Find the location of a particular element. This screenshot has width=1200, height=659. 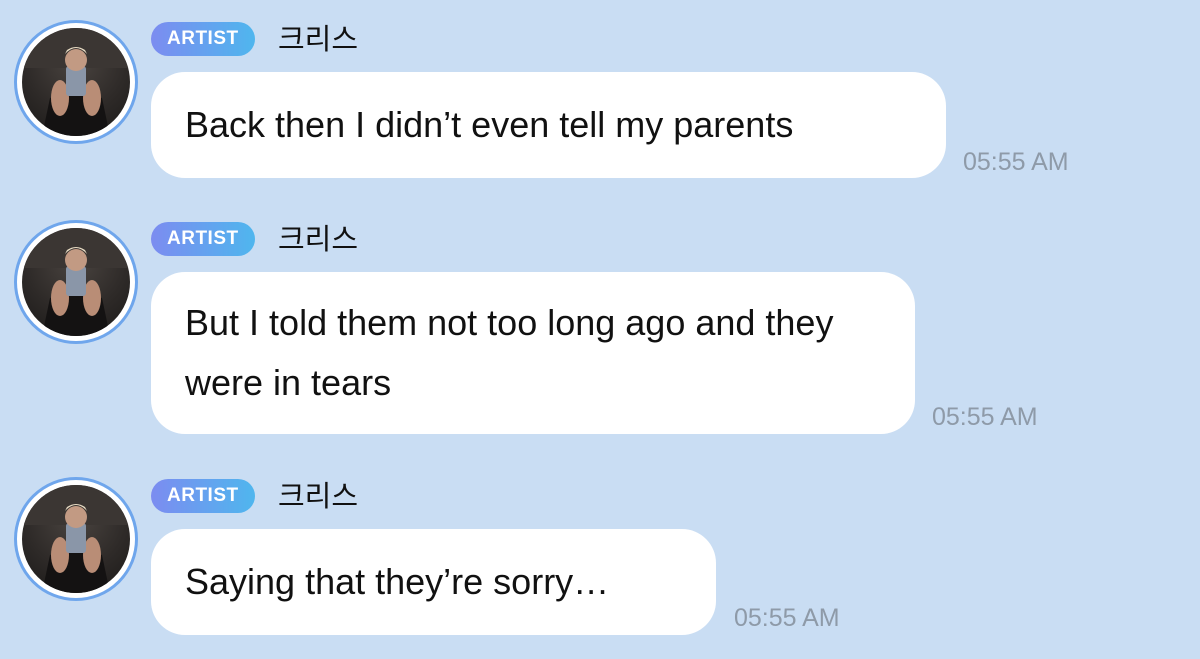

message-bubble: Back then I didn’t even tell my parents is located at coordinates (548, 125).